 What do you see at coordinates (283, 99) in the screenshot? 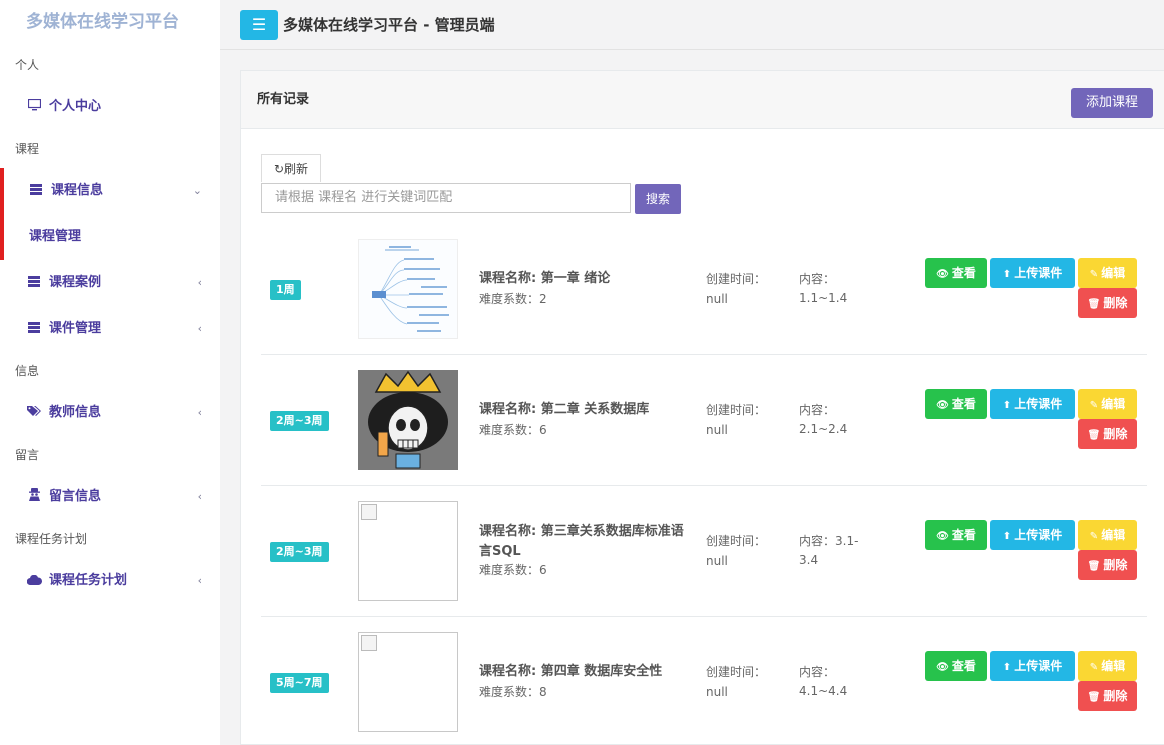
I see `panel-title: 所有记录` at bounding box center [283, 99].